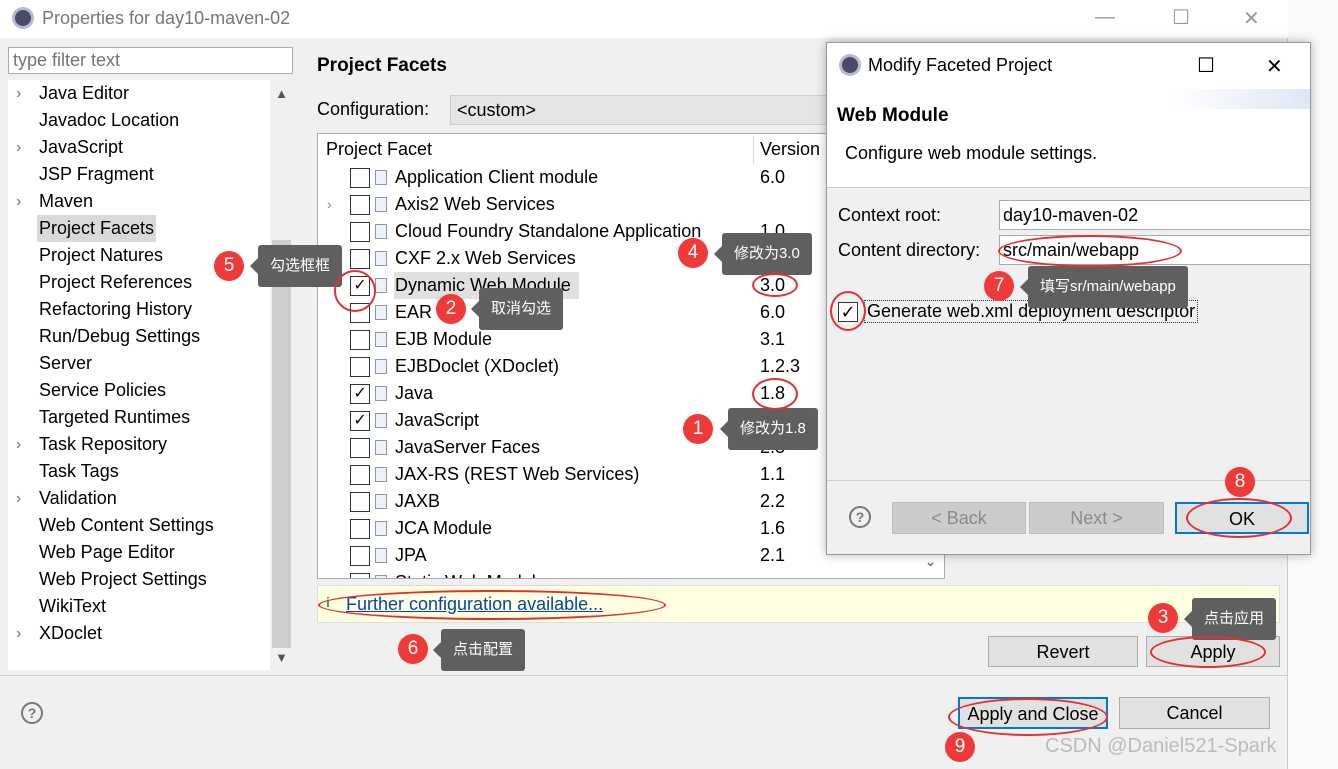 The height and width of the screenshot is (769, 1338). I want to click on back-button: < Back, so click(959, 518).